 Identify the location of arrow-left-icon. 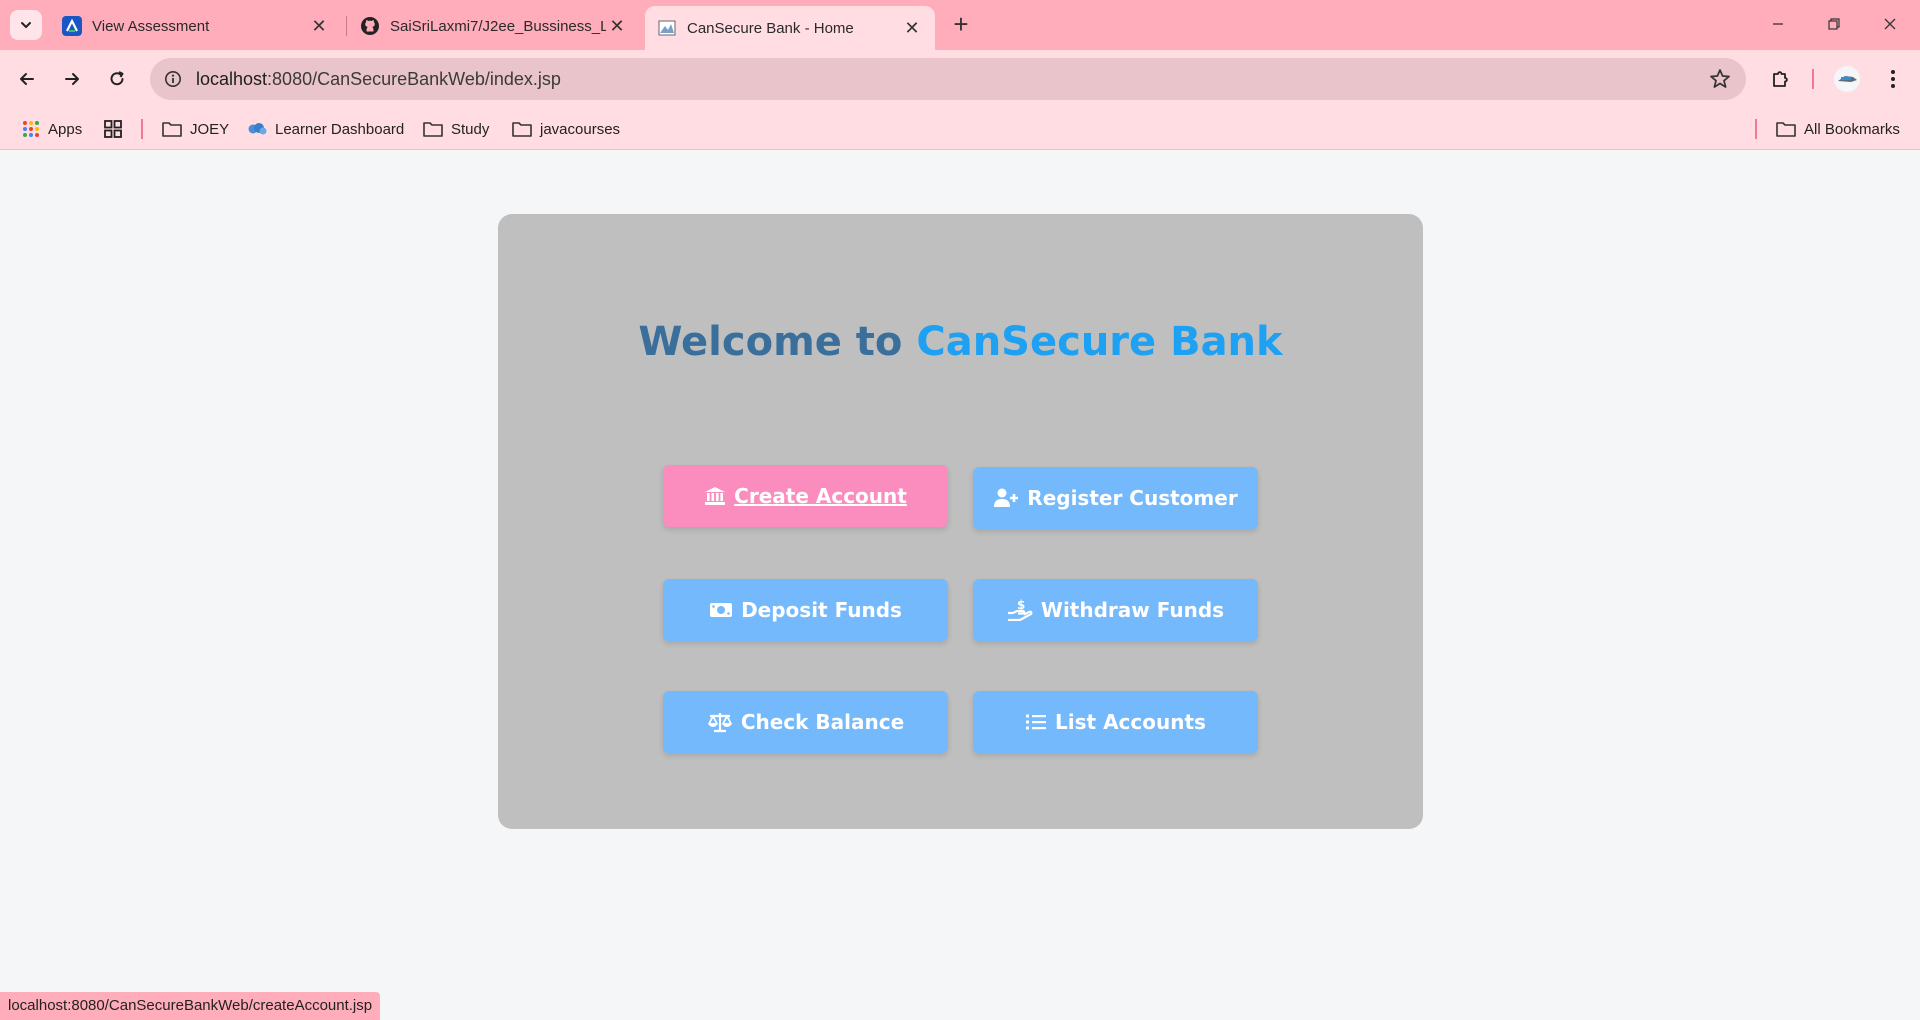
(27, 79).